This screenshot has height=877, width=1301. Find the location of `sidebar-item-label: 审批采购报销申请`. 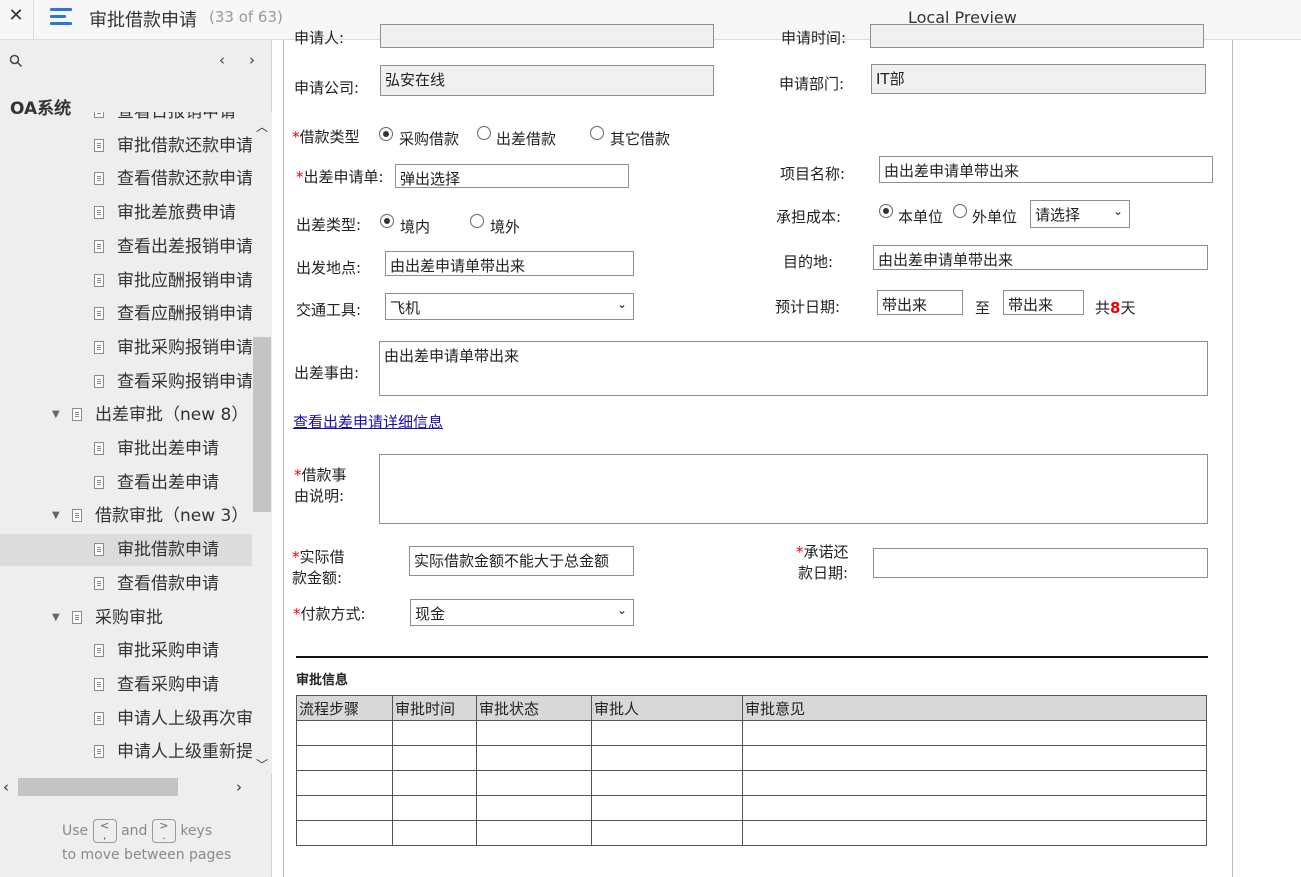

sidebar-item-label: 审批采购报销申请 is located at coordinates (184, 347).